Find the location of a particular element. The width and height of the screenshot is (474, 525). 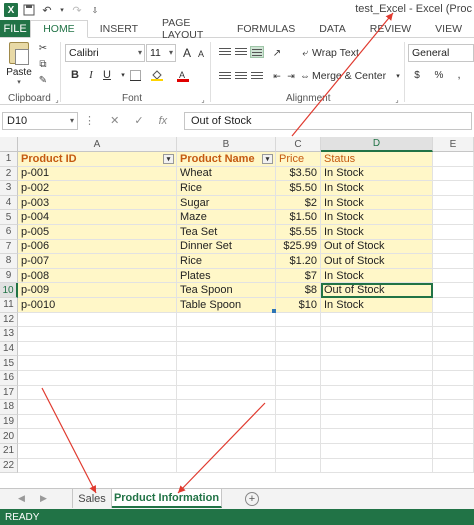

scroll-right-icon: ▶ is located at coordinates (43, 498).